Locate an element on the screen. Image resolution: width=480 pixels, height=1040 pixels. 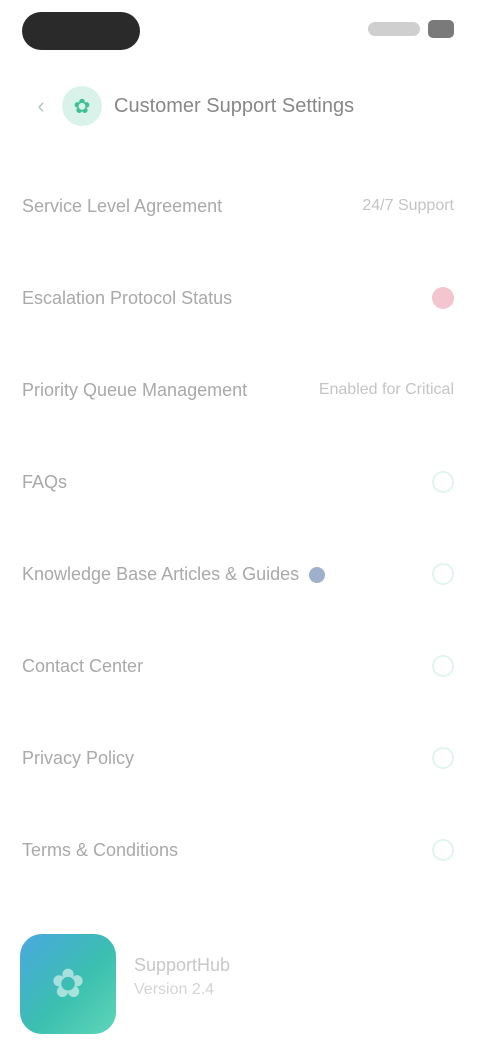
signal-icon is located at coordinates (394, 29).